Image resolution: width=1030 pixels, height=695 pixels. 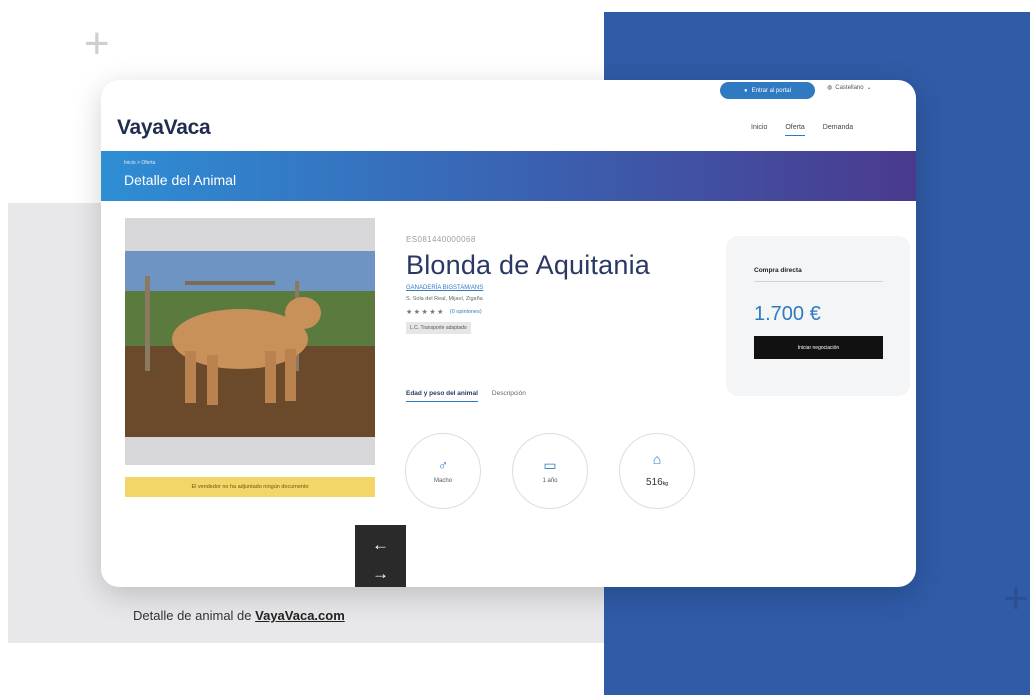 What do you see at coordinates (444, 299) in the screenshot?
I see `location: S. Sola del Real, Mijaví, Zigaña` at bounding box center [444, 299].